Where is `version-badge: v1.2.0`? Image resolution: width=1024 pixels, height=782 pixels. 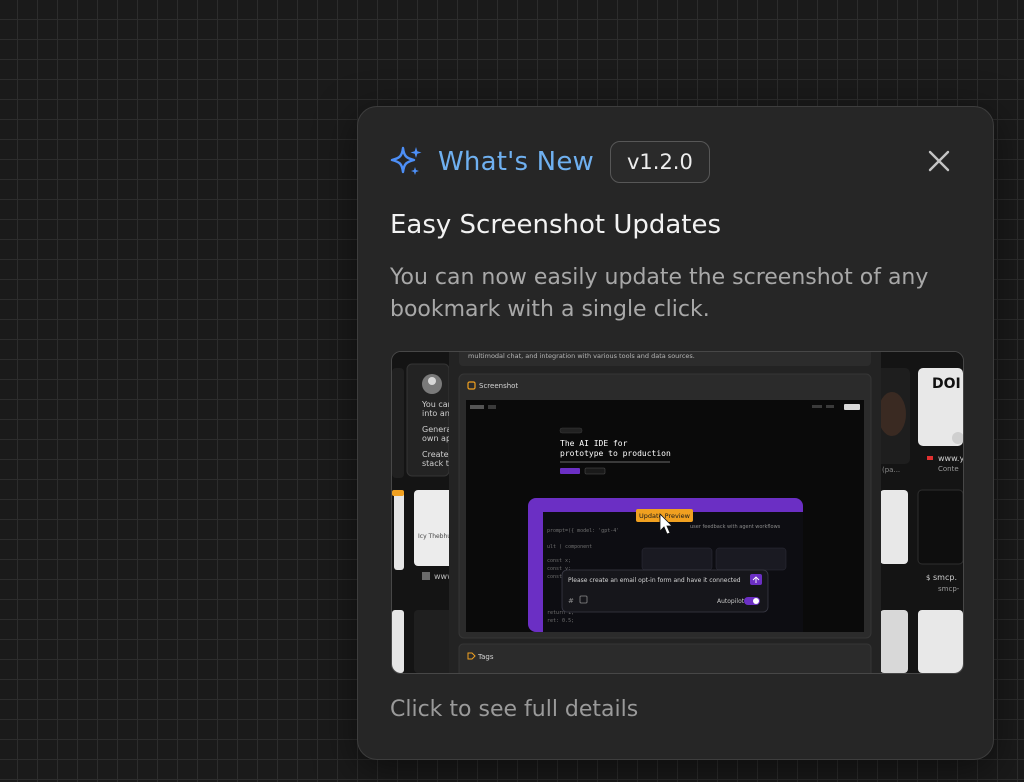 version-badge: v1.2.0 is located at coordinates (659, 162).